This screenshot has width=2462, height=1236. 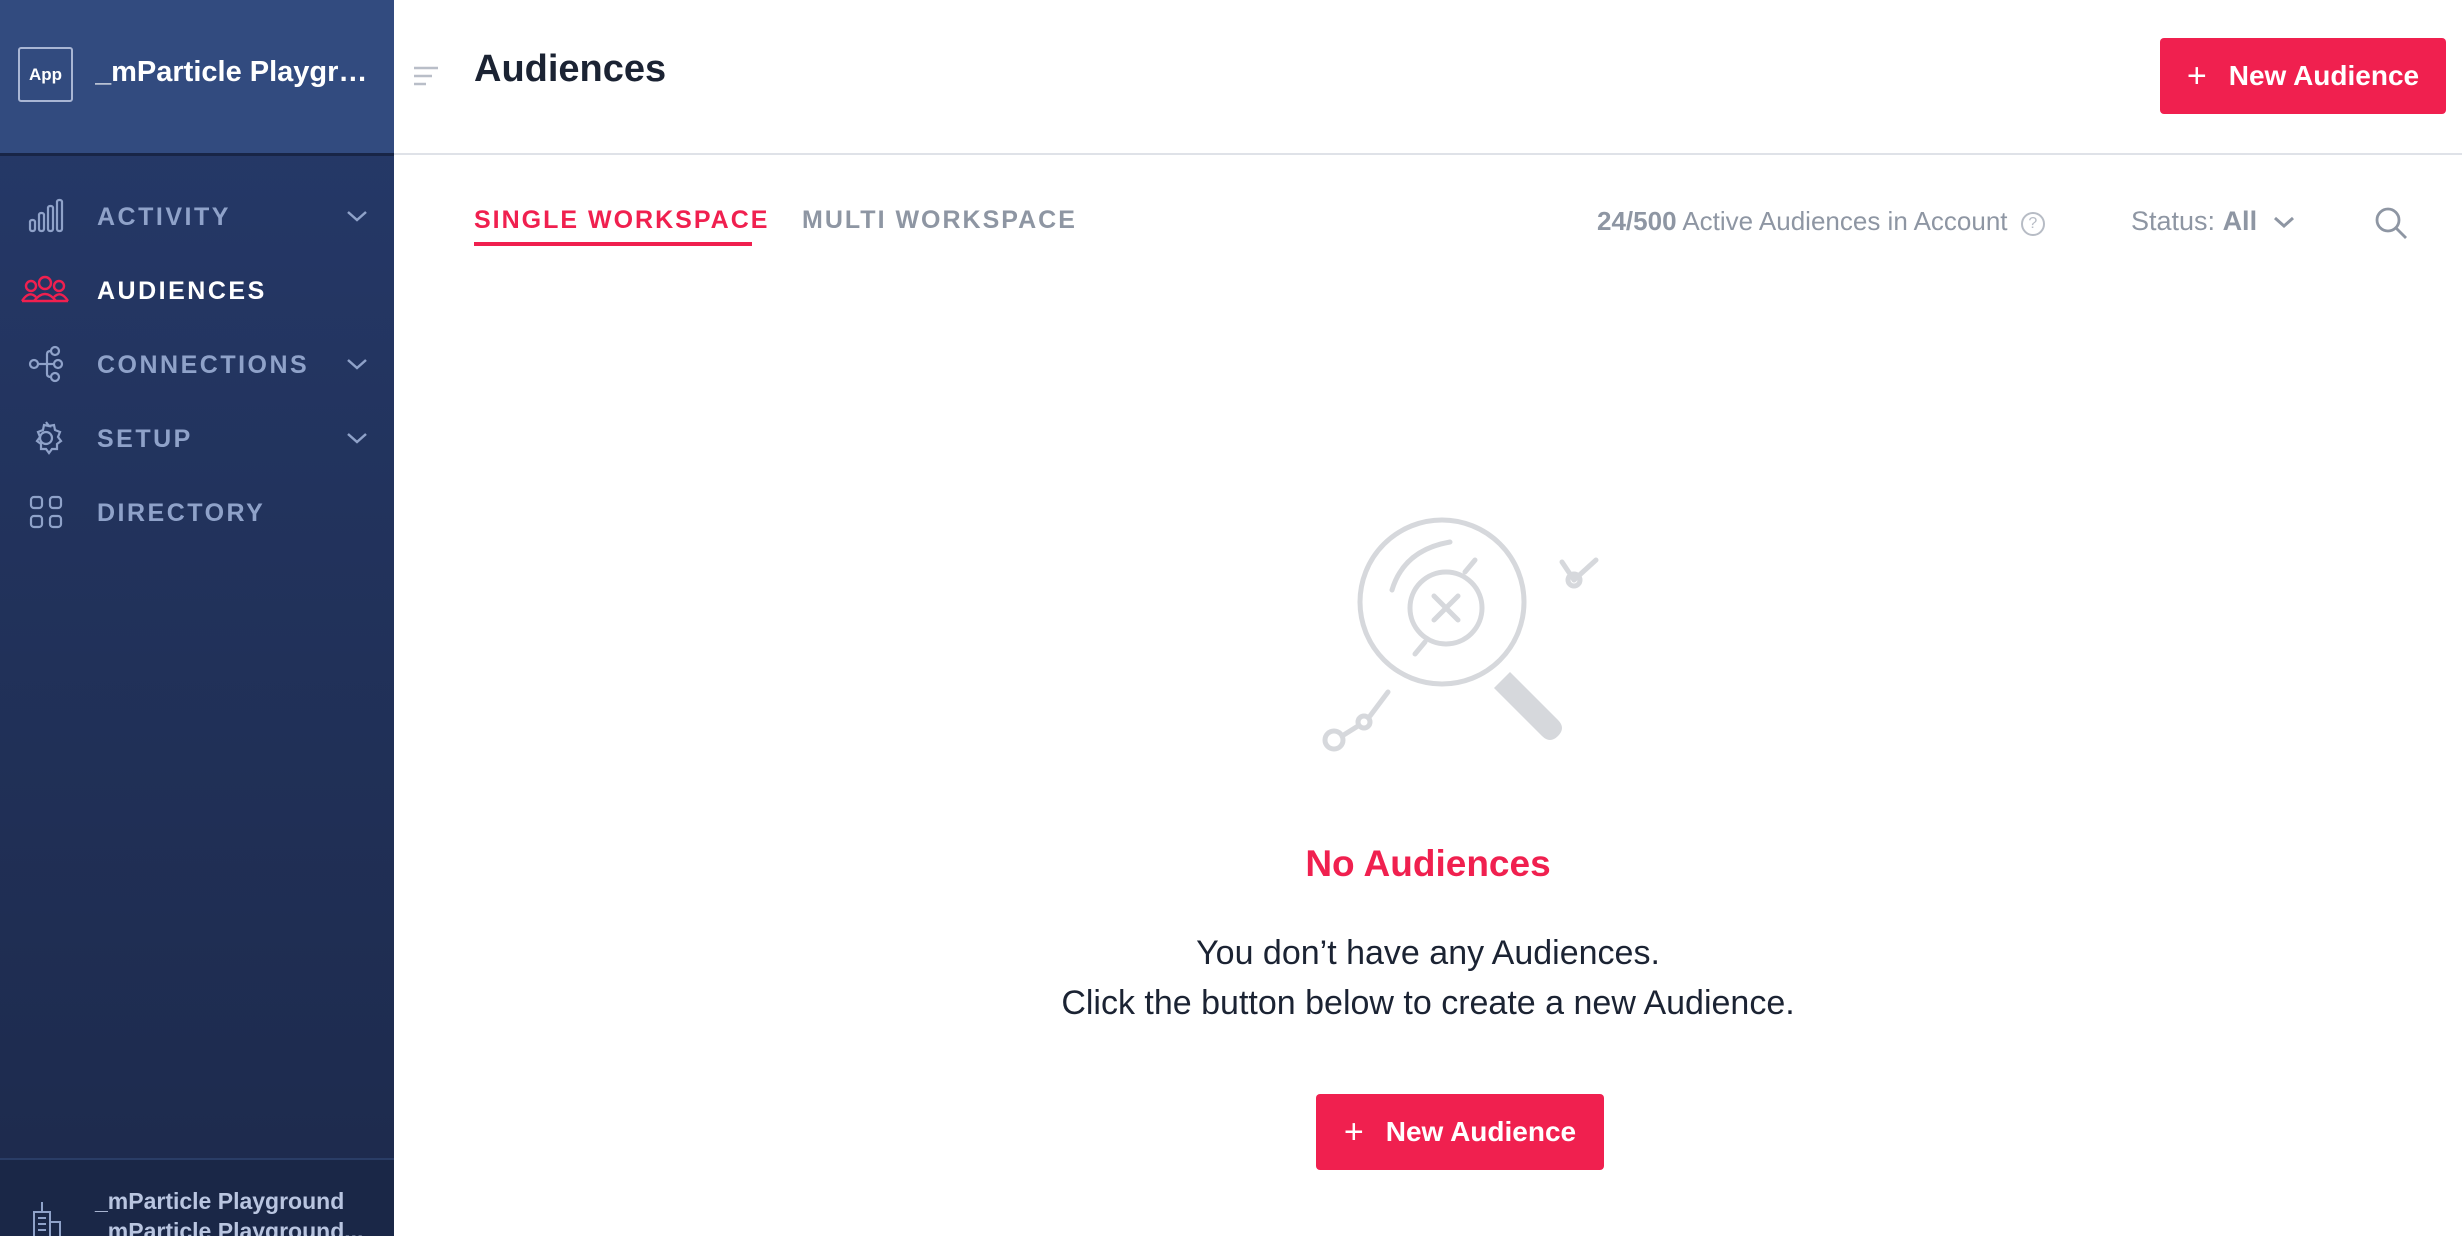 I want to click on tab-single-workspace: SINGLE WORKSPACE, so click(x=621, y=220).